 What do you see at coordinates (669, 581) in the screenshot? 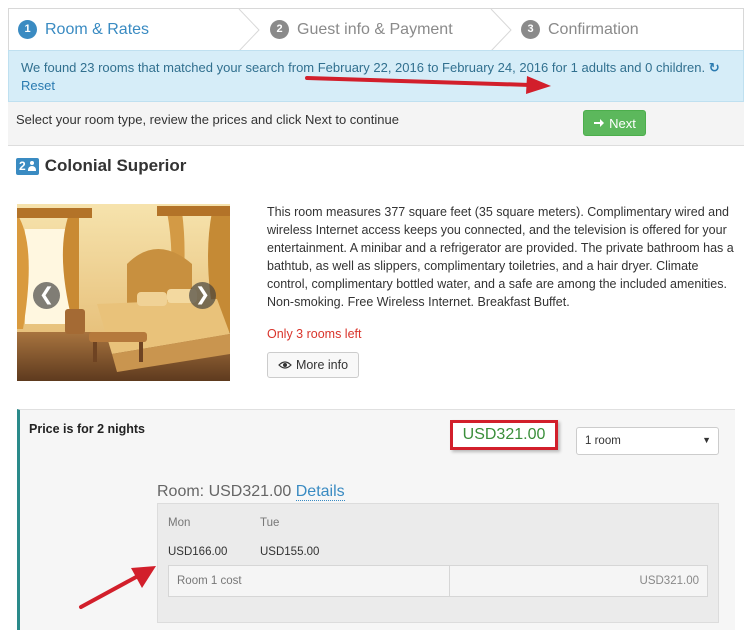
I see `room-cost-value: USD321.00` at bounding box center [669, 581].